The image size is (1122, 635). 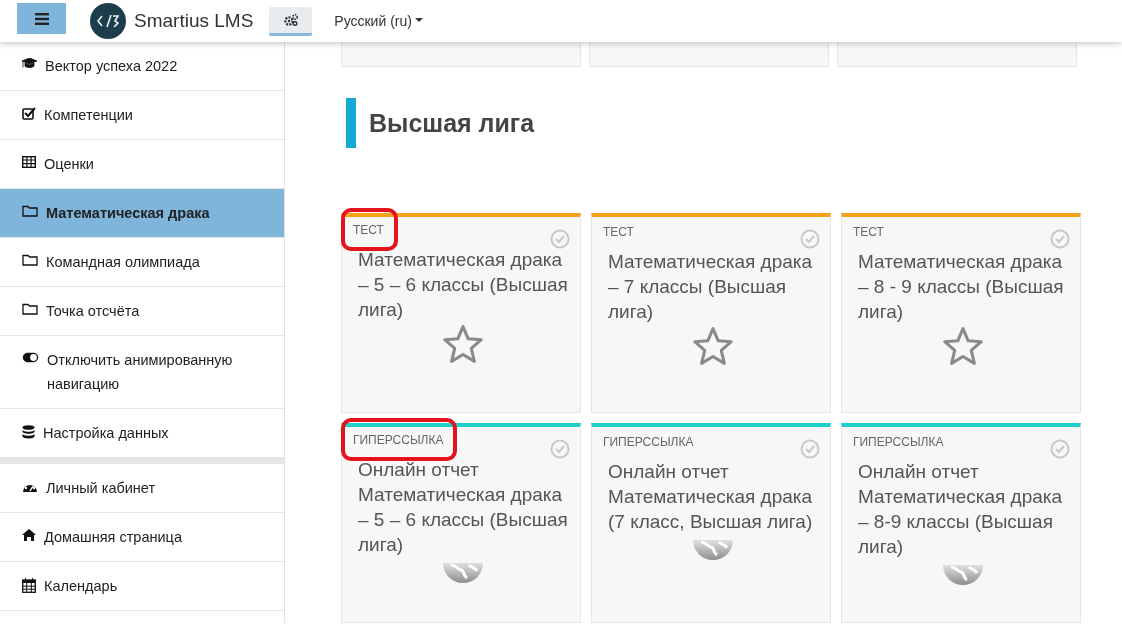 What do you see at coordinates (28, 432) in the screenshot?
I see `database-icon` at bounding box center [28, 432].